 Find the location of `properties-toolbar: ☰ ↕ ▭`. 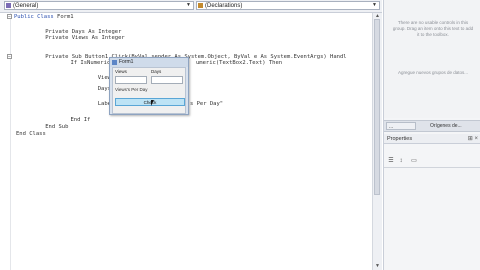

properties-toolbar: ☰ ↕ ▭ is located at coordinates (432, 161).